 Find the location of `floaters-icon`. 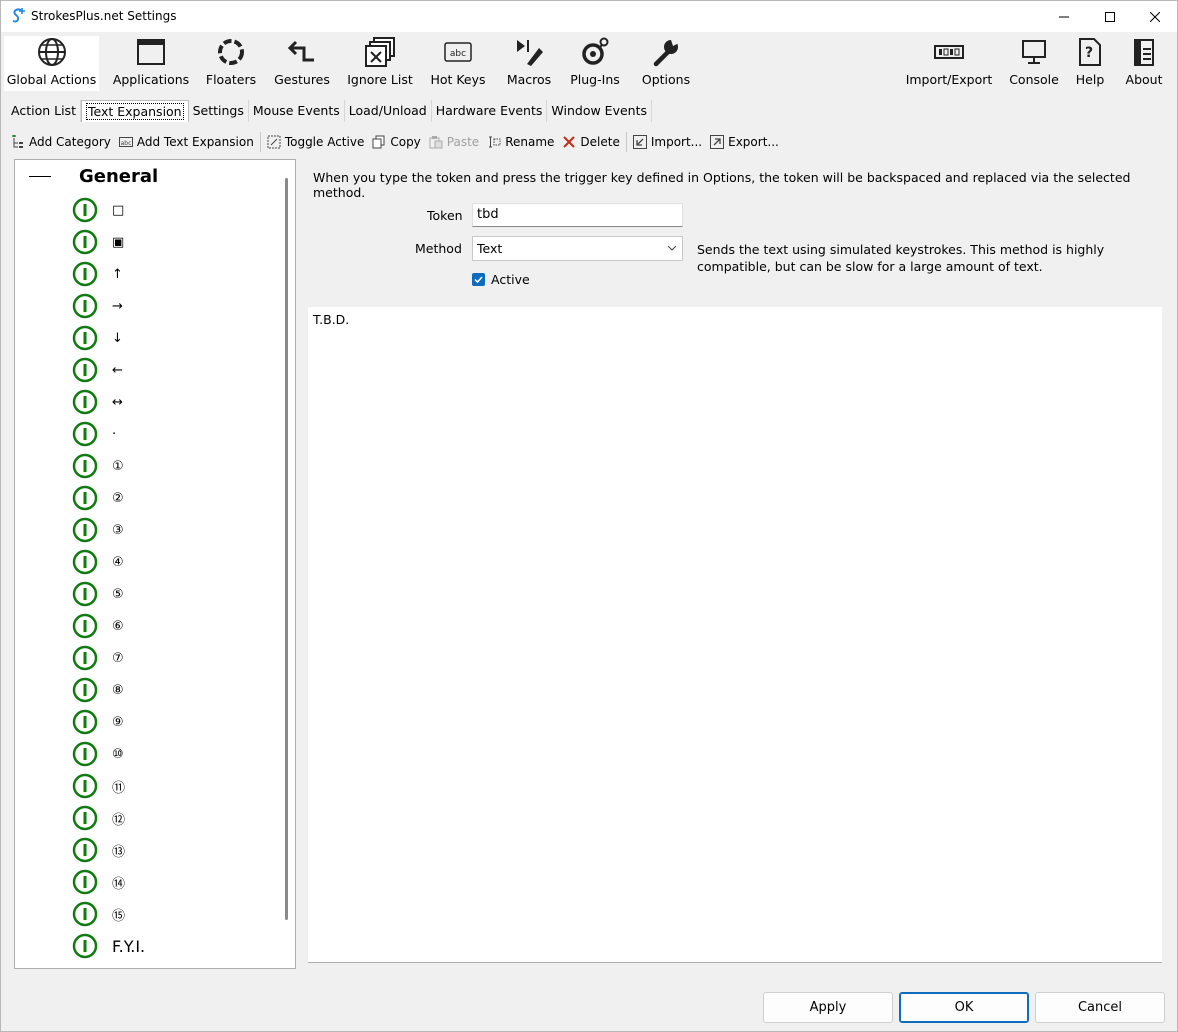

floaters-icon is located at coordinates (231, 52).